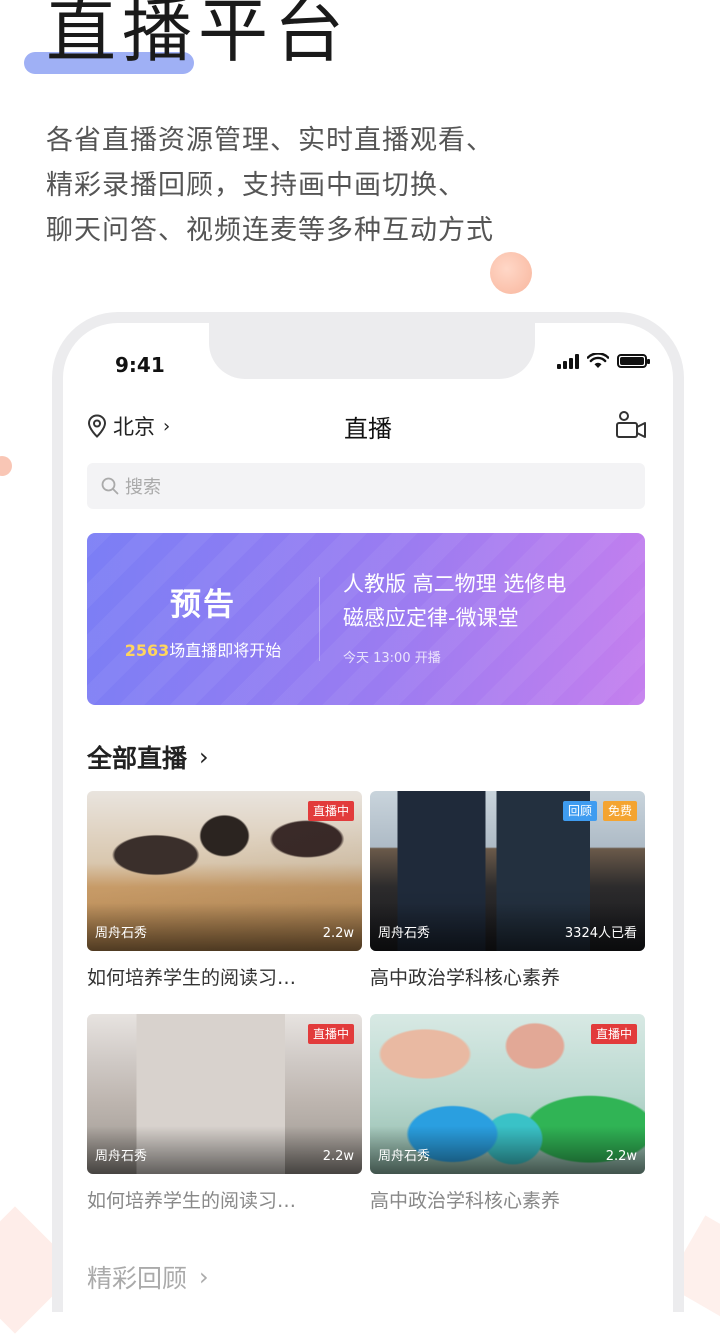 This screenshot has height=1334, width=720. Describe the element at coordinates (431, 618) in the screenshot. I see `banner-course-line: 磁感应定律-微课堂` at that location.